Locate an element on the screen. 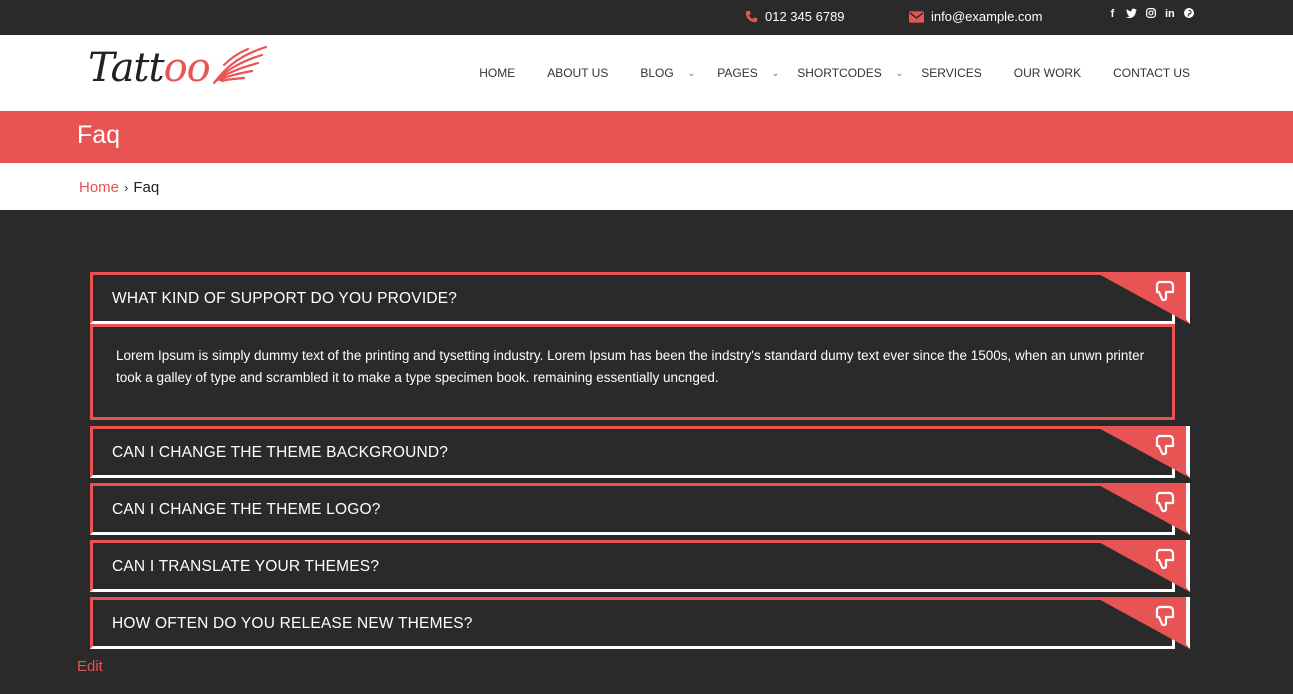 The width and height of the screenshot is (1293, 694). nav-item-shortcodes: SHORTCODES ⌄ is located at coordinates (850, 73).